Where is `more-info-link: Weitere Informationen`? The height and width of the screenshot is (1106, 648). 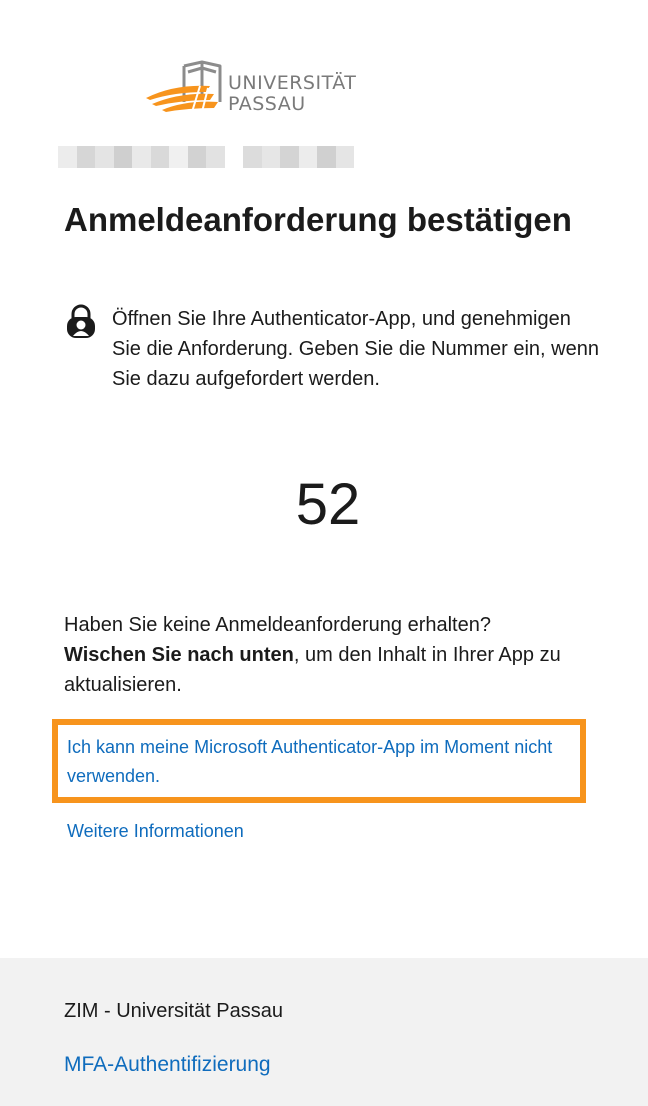
more-info-link: Weitere Informationen is located at coordinates (155, 831).